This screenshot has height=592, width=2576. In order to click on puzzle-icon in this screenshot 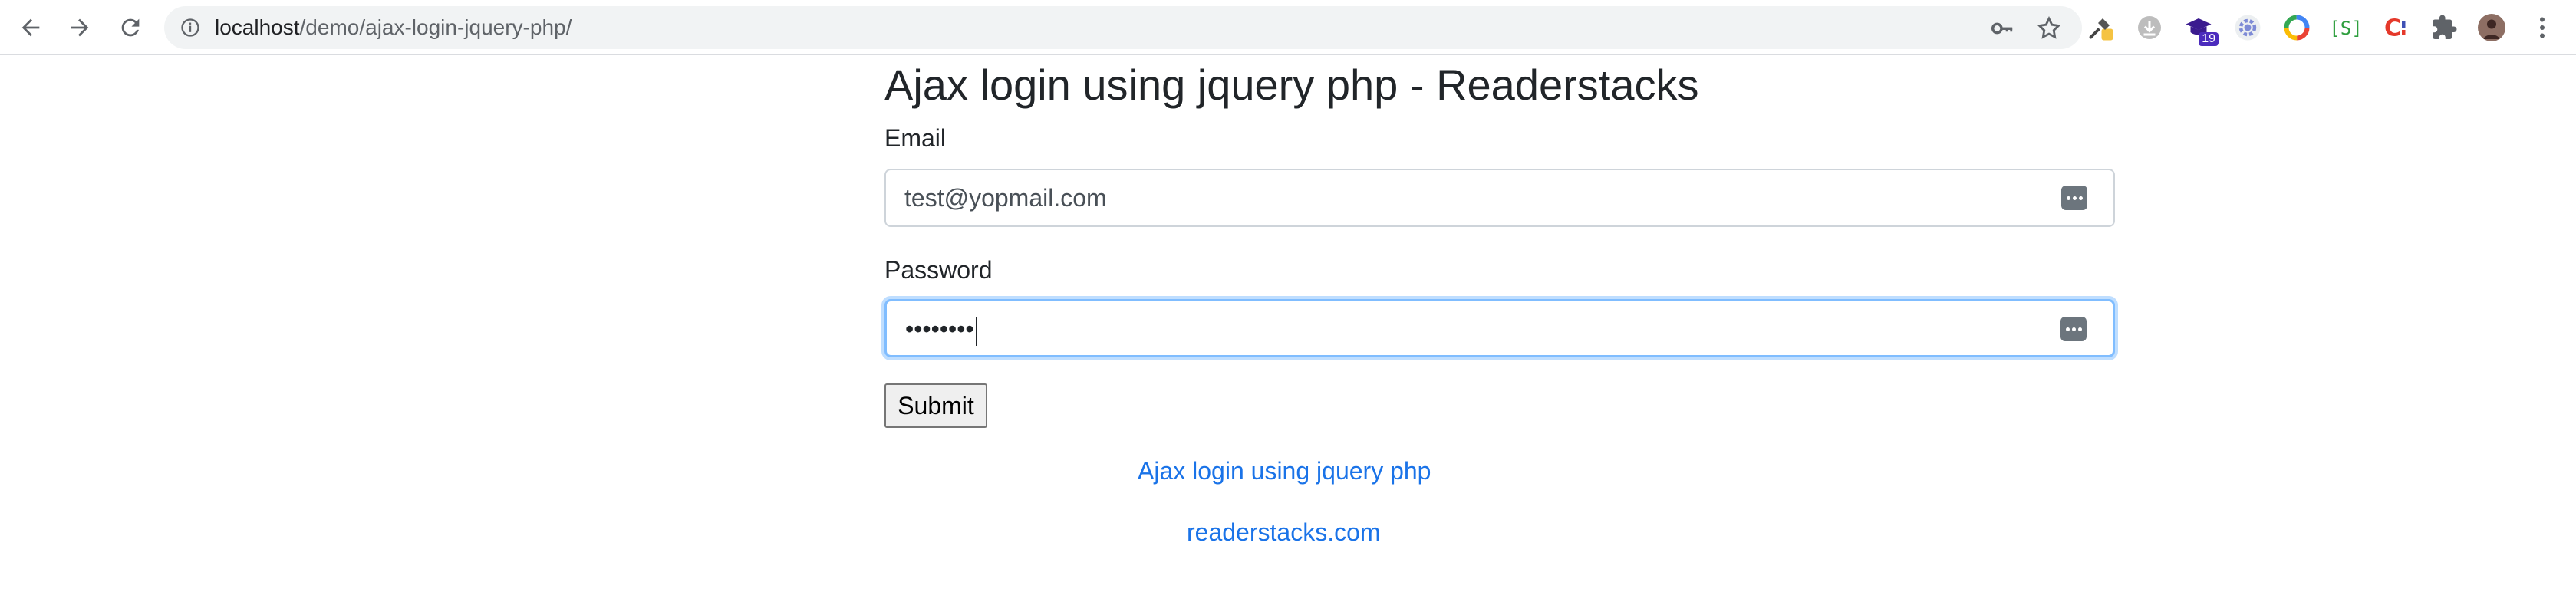, I will do `click(2444, 27)`.